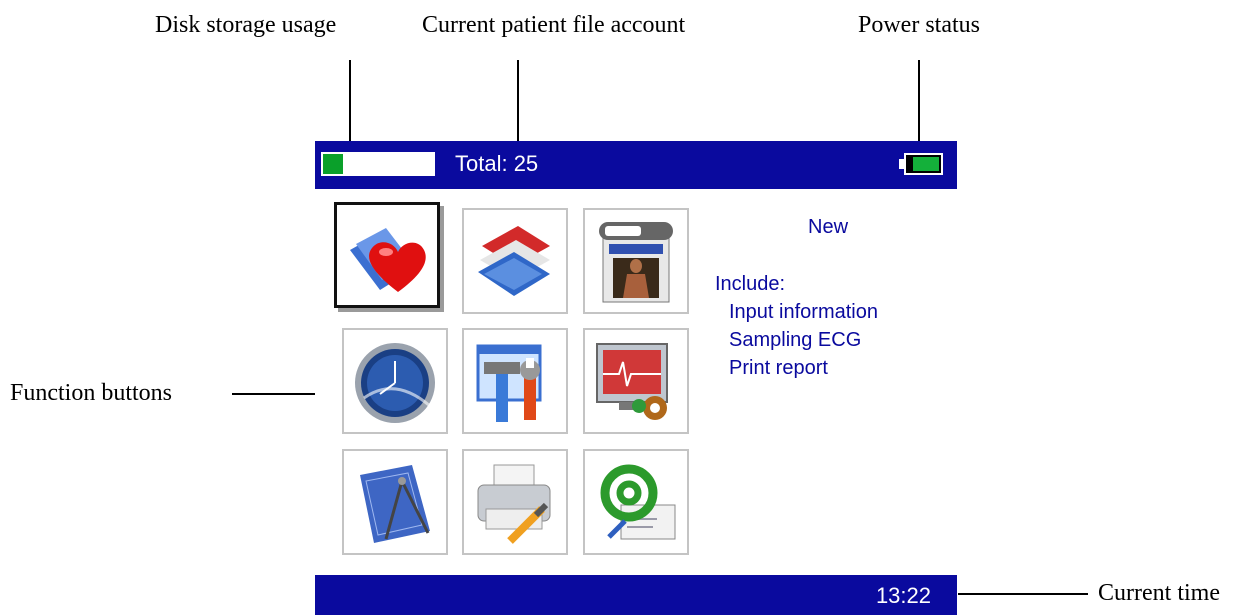  What do you see at coordinates (636, 165) in the screenshot?
I see `status-bar: Total: 25` at bounding box center [636, 165].